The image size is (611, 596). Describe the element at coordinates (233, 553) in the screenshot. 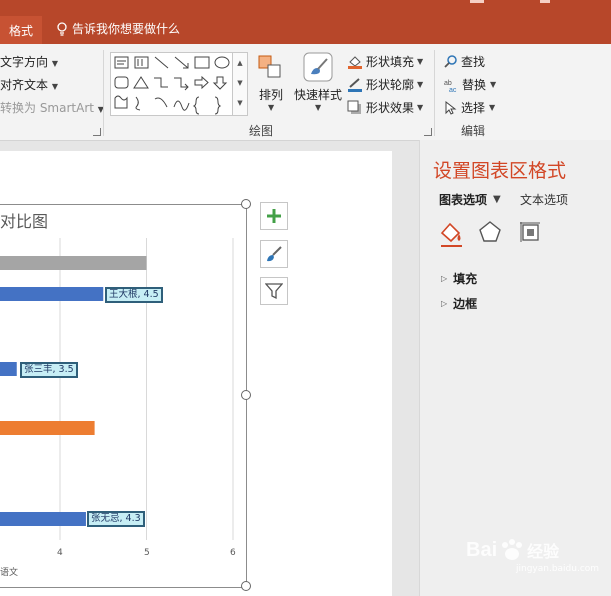

I see `x-tick-label: 6` at that location.